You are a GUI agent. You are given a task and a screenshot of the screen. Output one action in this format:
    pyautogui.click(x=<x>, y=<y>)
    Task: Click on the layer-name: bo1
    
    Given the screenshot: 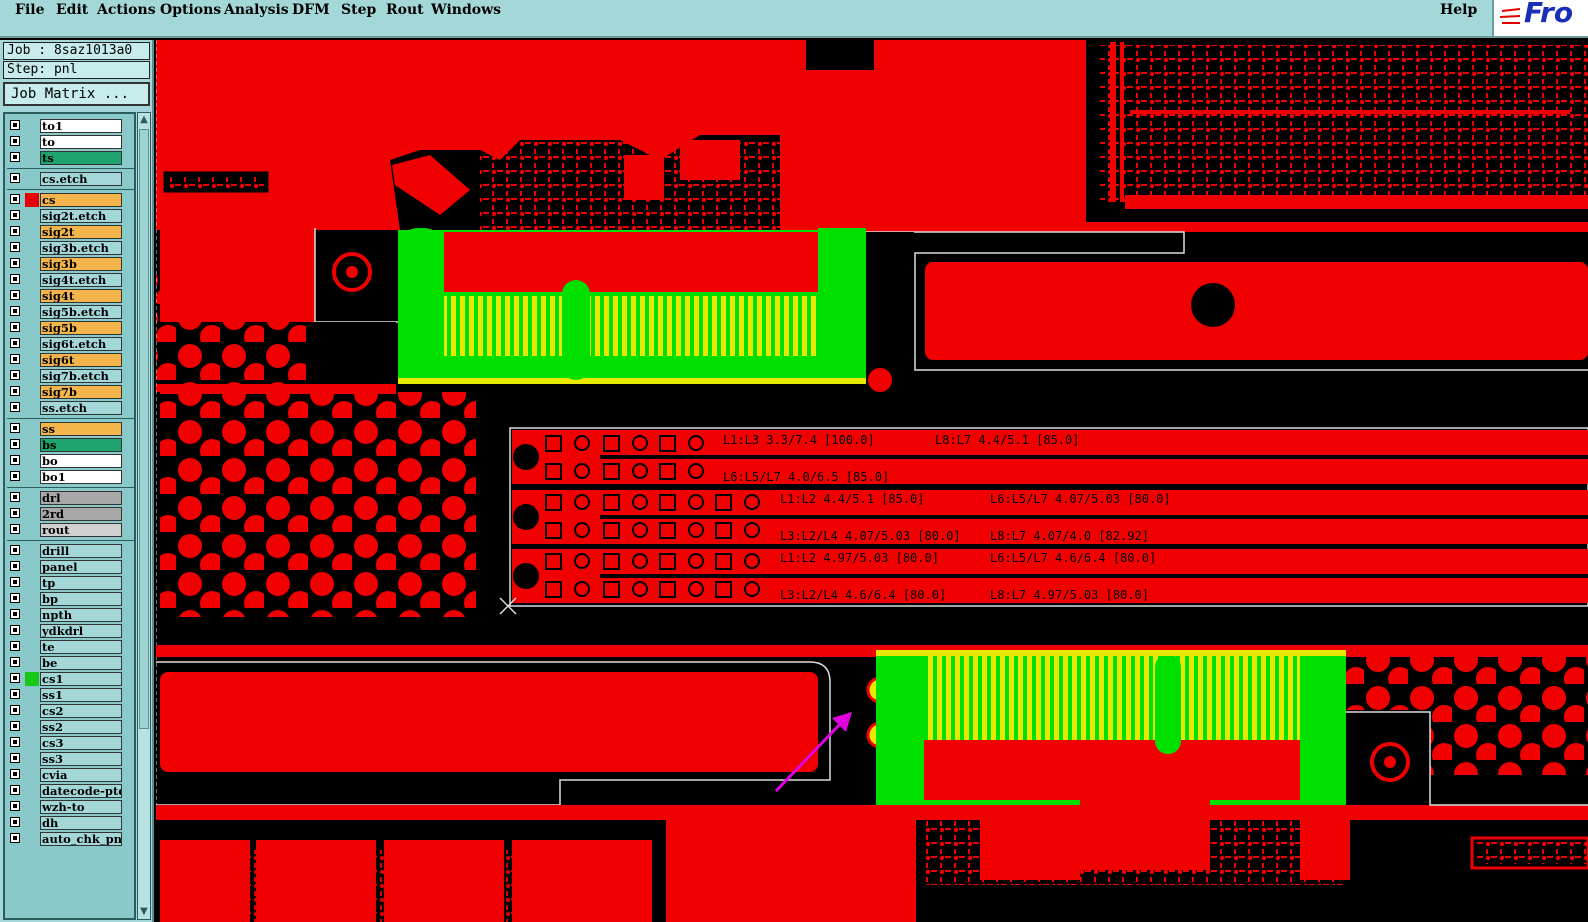 What is the action you would take?
    pyautogui.click(x=81, y=477)
    